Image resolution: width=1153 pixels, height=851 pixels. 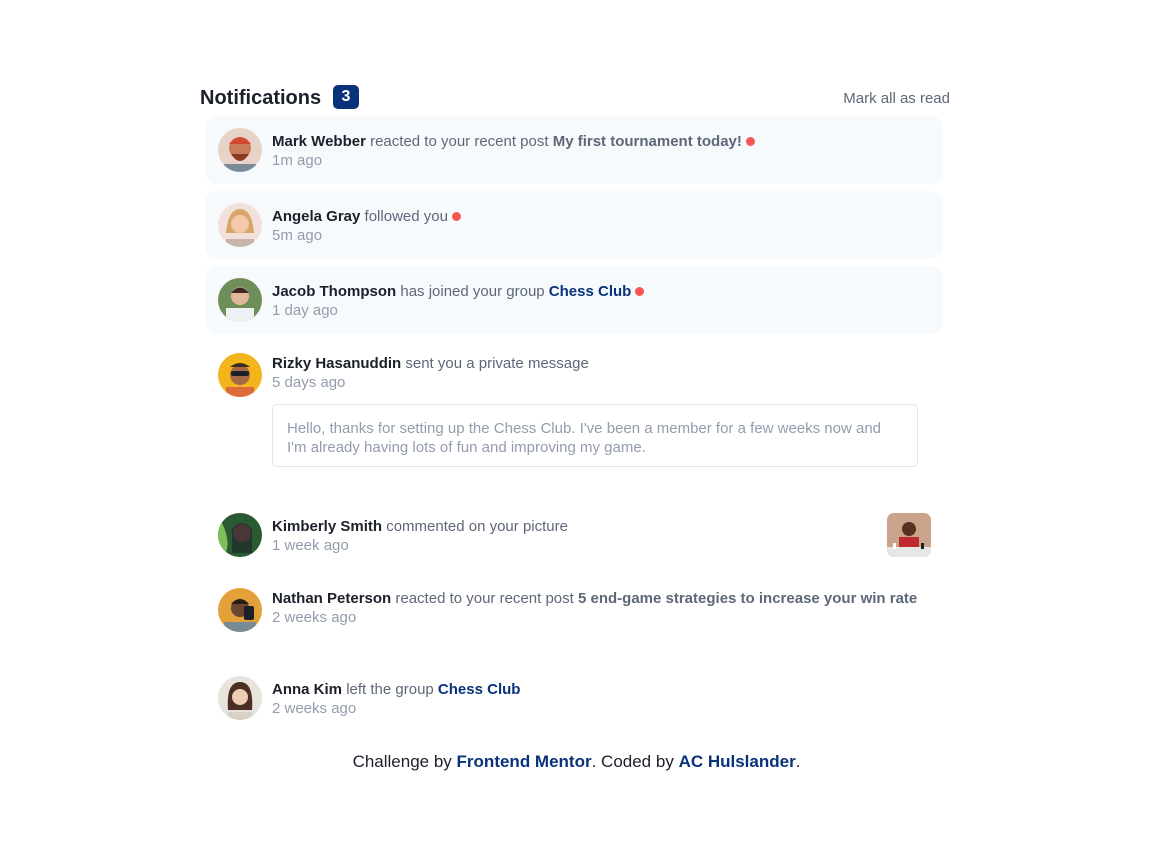 I want to click on footer-text: Challenge by, so click(x=402, y=761).